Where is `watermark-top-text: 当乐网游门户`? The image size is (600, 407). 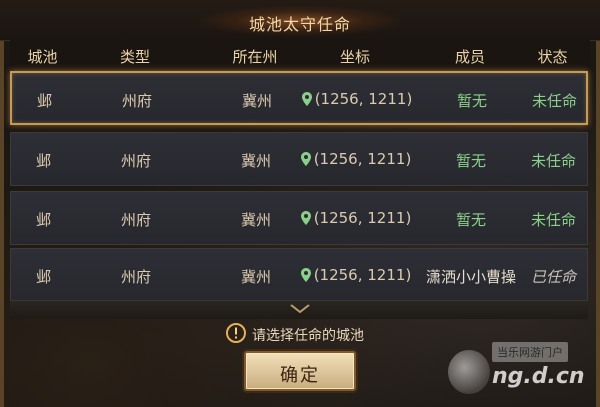
watermark-top-text: 当乐网游门户 is located at coordinates (530, 352).